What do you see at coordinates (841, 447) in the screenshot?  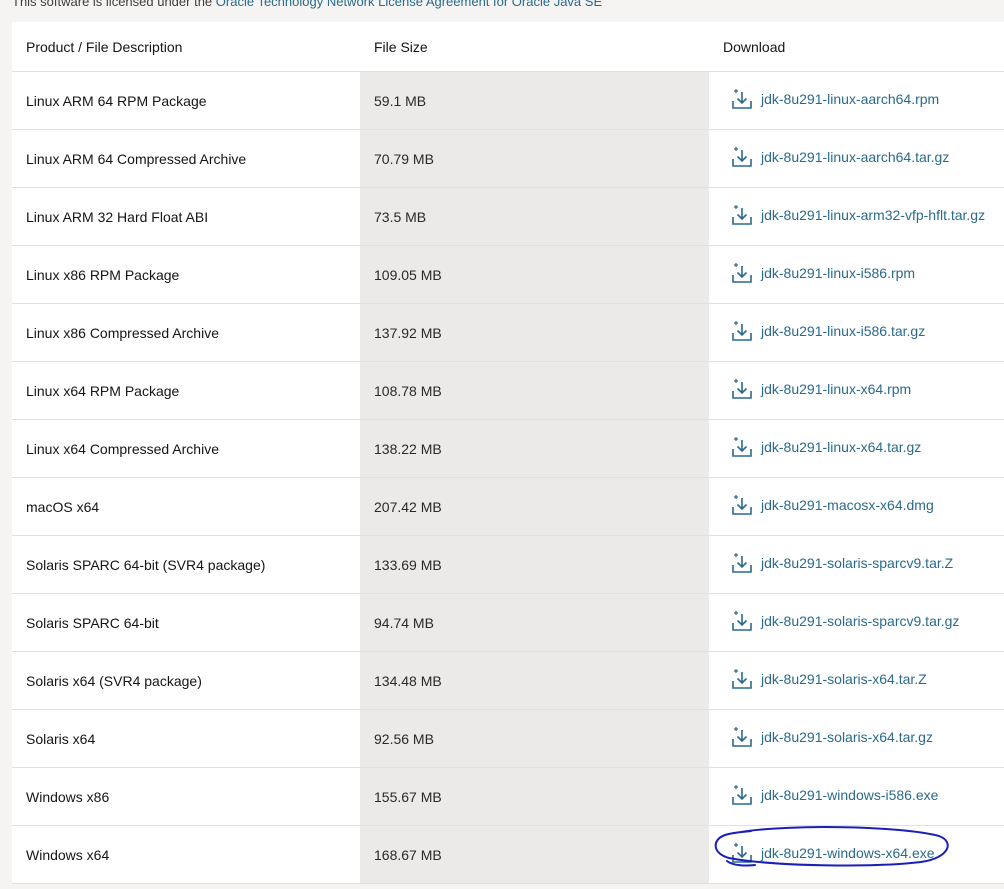 I see `download-link: jdk-8u291-linux-x64.tar.gz` at bounding box center [841, 447].